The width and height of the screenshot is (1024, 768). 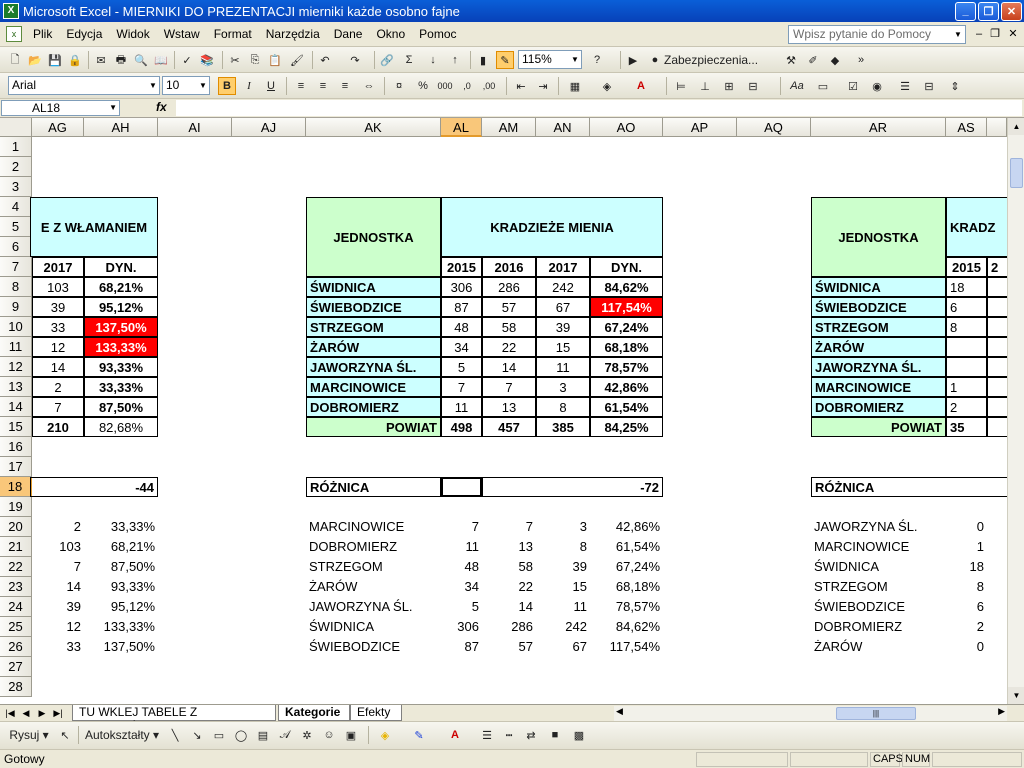 What do you see at coordinates (325, 60) in the screenshot?
I see `undo-icon: ↶` at bounding box center [325, 60].